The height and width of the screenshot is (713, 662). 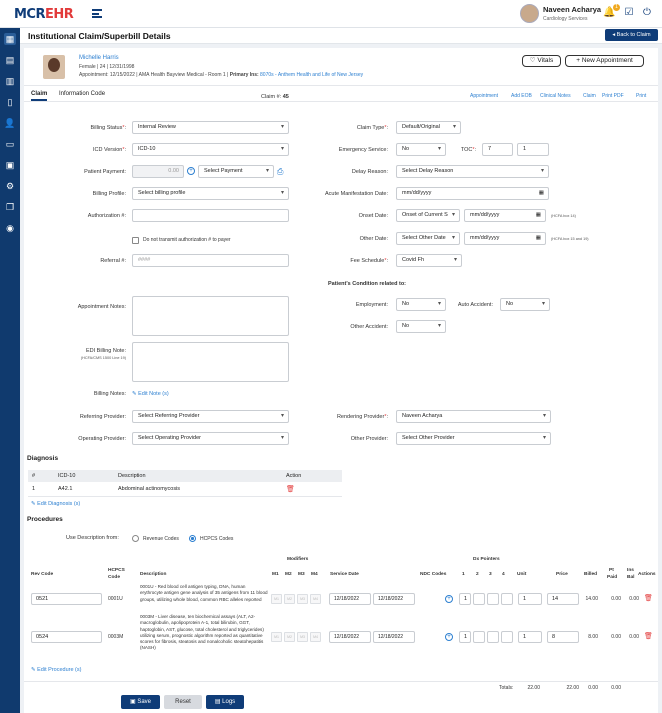 What do you see at coordinates (210, 149) in the screenshot?
I see `icd-version-select: ICD-10` at bounding box center [210, 149].